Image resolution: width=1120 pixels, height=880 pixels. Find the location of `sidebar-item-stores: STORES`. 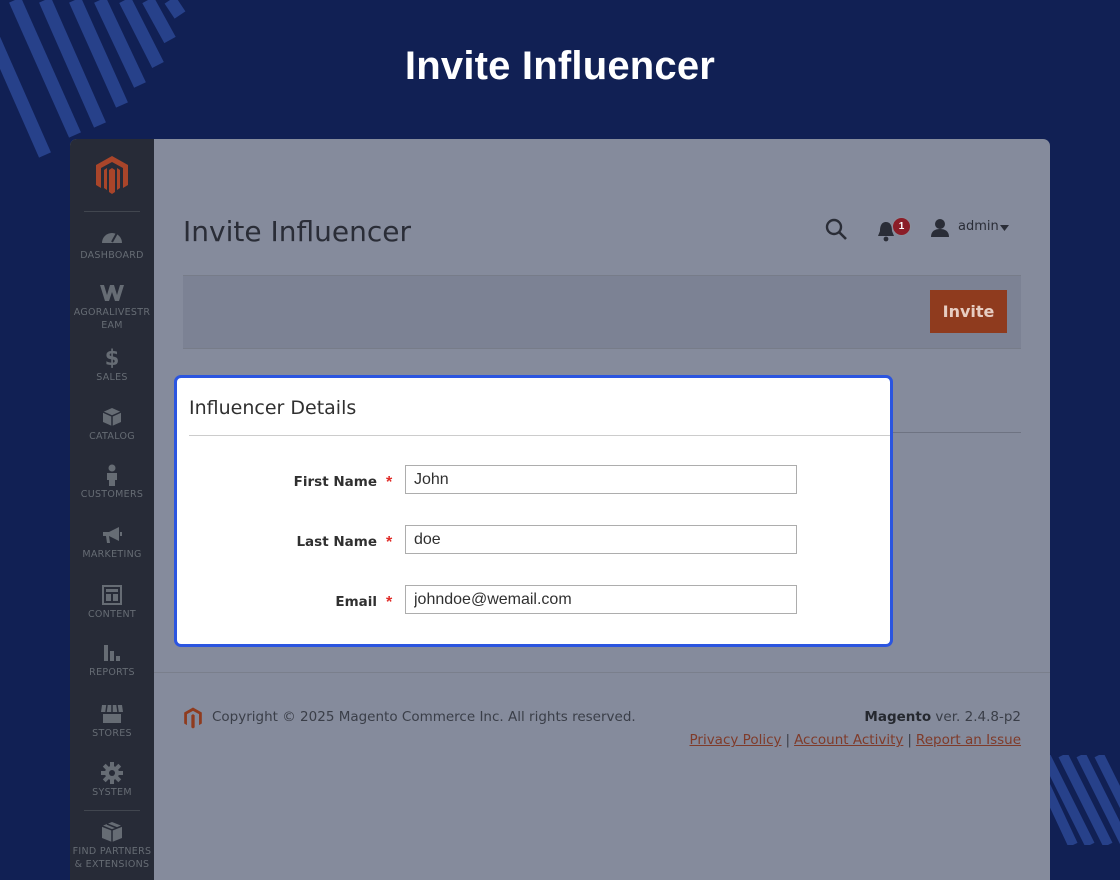

sidebar-item-stores: STORES is located at coordinates (112, 721).